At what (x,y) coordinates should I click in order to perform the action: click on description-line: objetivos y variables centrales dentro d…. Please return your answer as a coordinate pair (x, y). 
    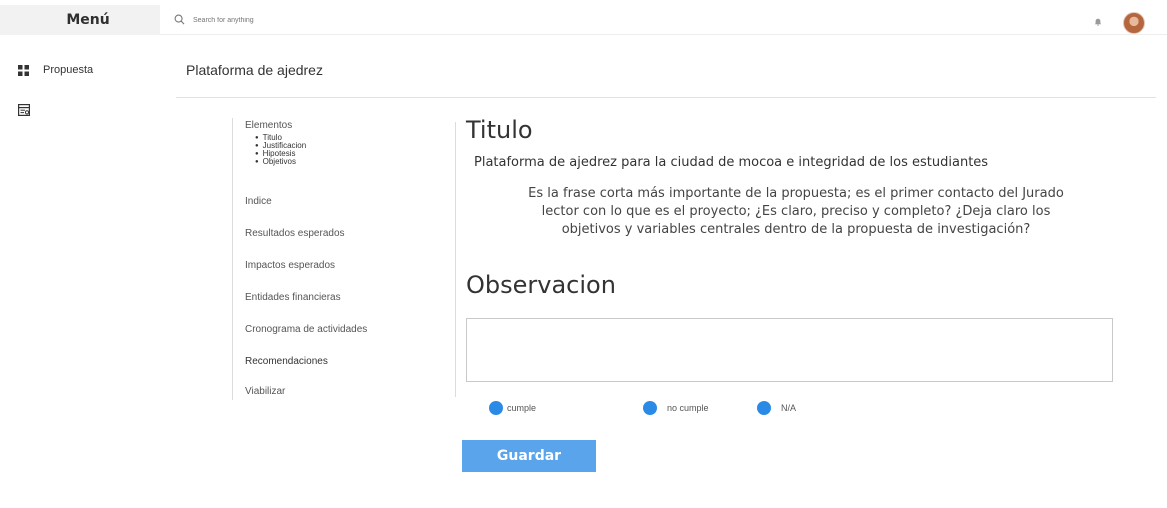
    Looking at the image, I should click on (796, 229).